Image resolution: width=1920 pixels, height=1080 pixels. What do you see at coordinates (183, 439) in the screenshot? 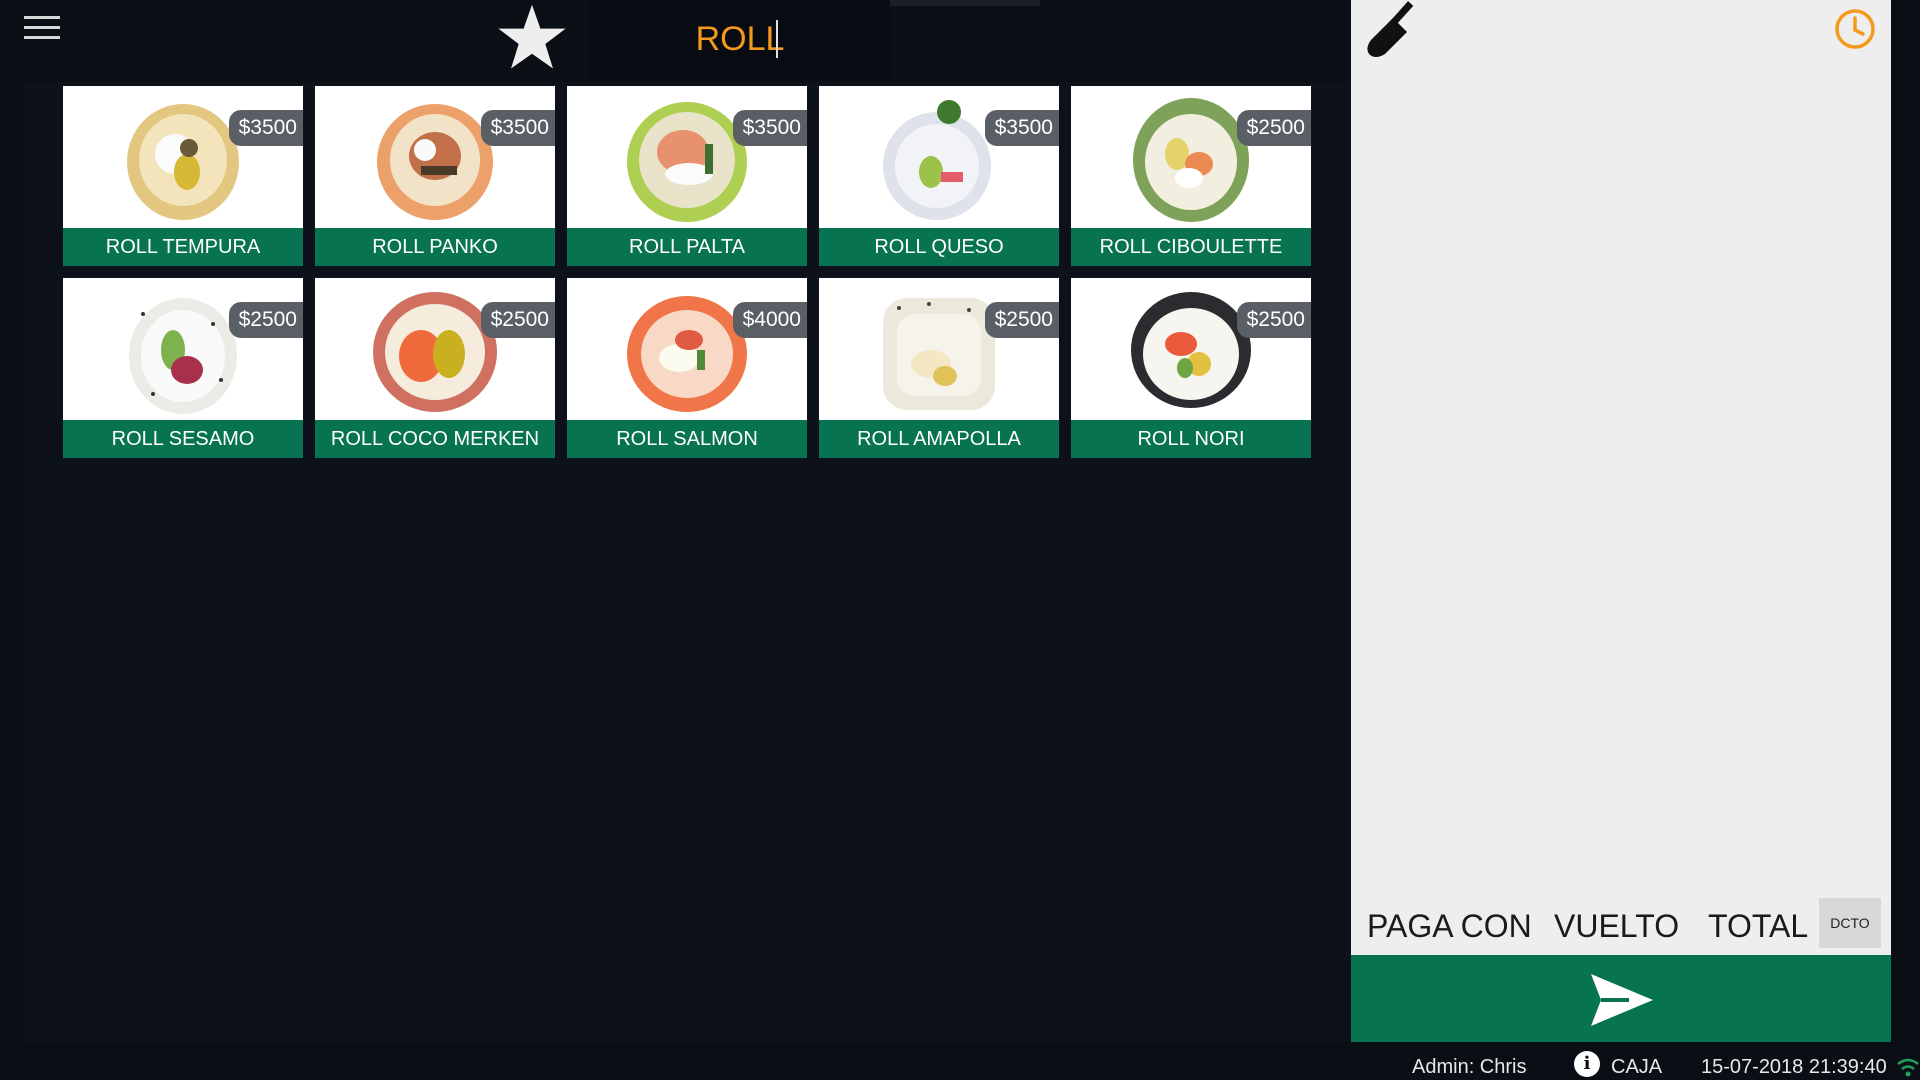
I see `product-name: ROLL SESAMO` at bounding box center [183, 439].